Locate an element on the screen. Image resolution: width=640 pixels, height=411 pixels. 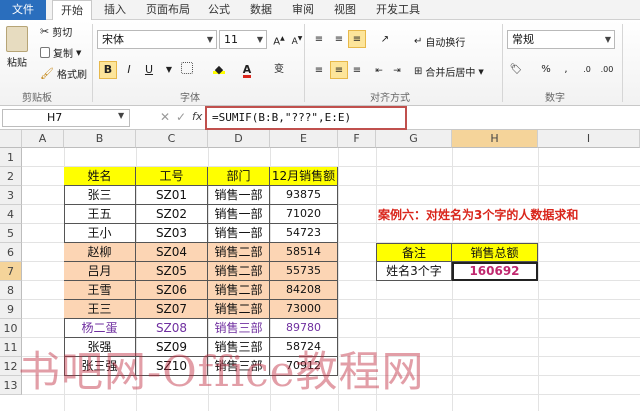
row-header: 10 is located at coordinates (11, 328).